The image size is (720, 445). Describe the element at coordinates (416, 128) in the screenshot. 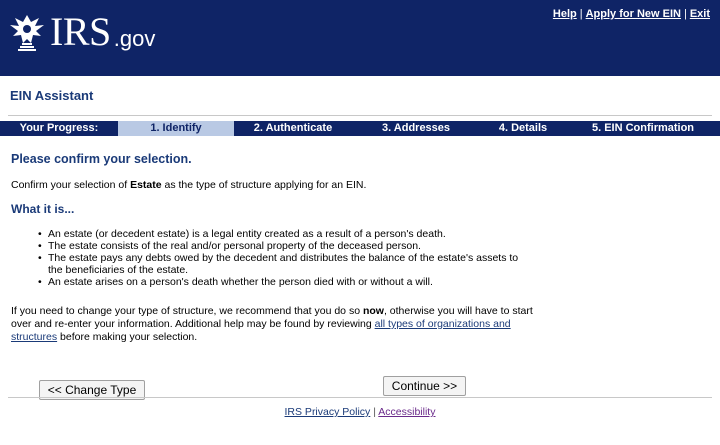

I see `progress-step-addresses: 3. Addresses` at that location.